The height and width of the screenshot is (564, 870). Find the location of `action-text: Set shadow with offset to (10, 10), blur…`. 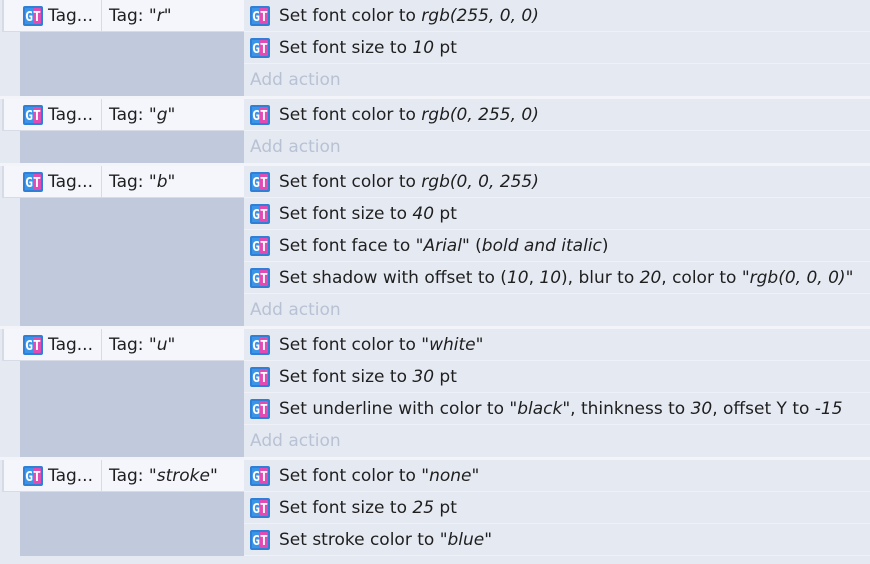

action-text: Set shadow with offset to (10, 10), blur… is located at coordinates (566, 278).